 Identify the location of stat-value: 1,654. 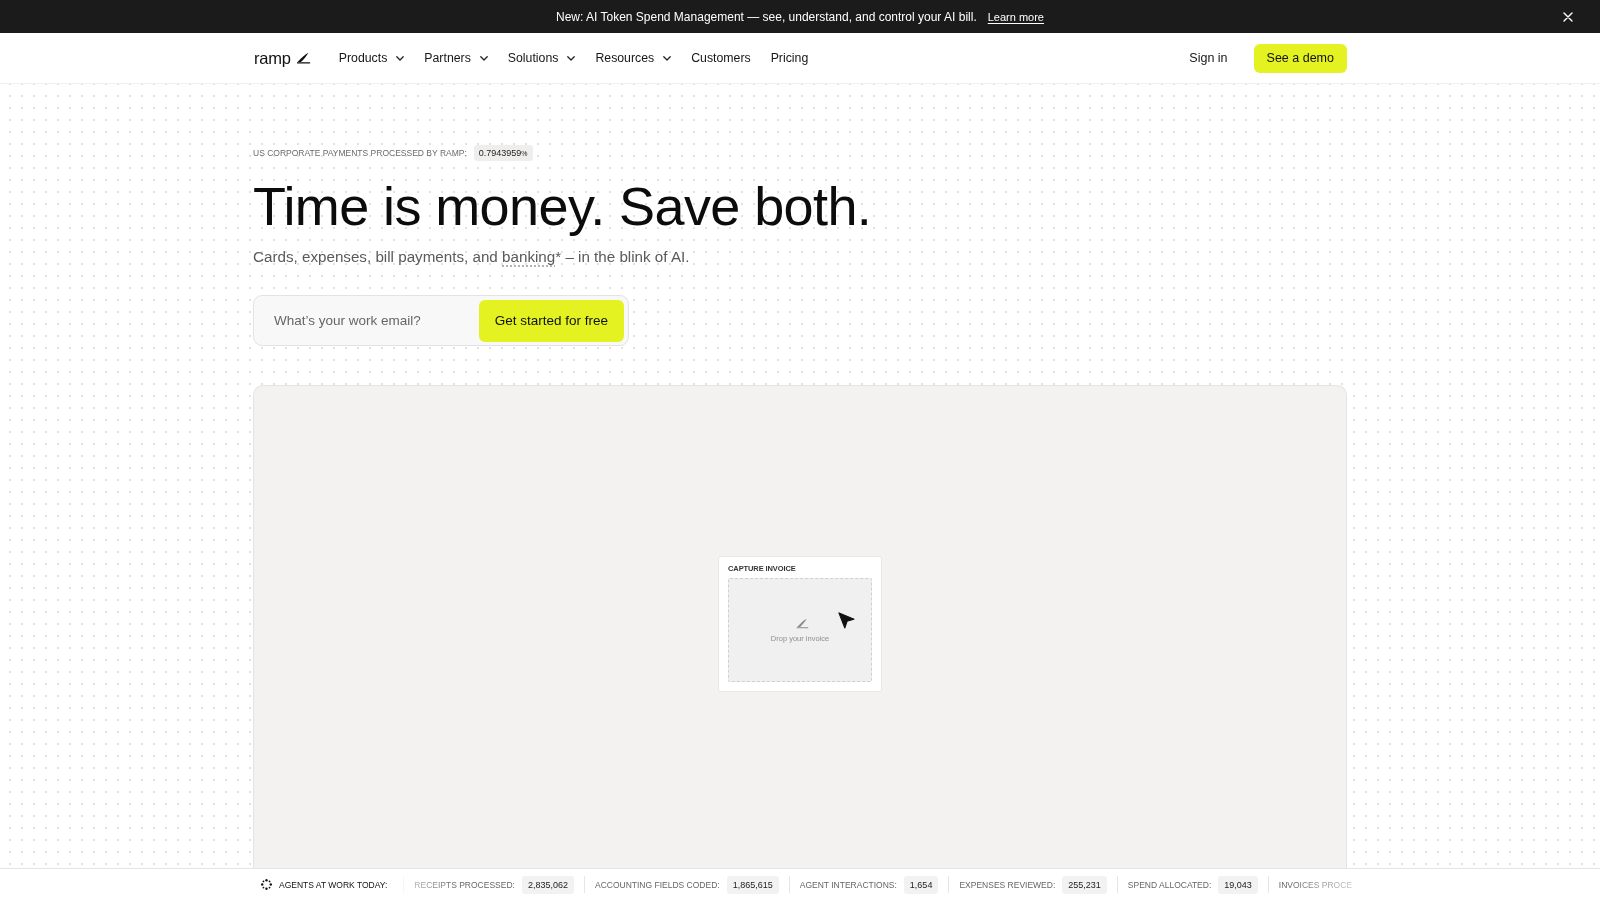
(921, 884).